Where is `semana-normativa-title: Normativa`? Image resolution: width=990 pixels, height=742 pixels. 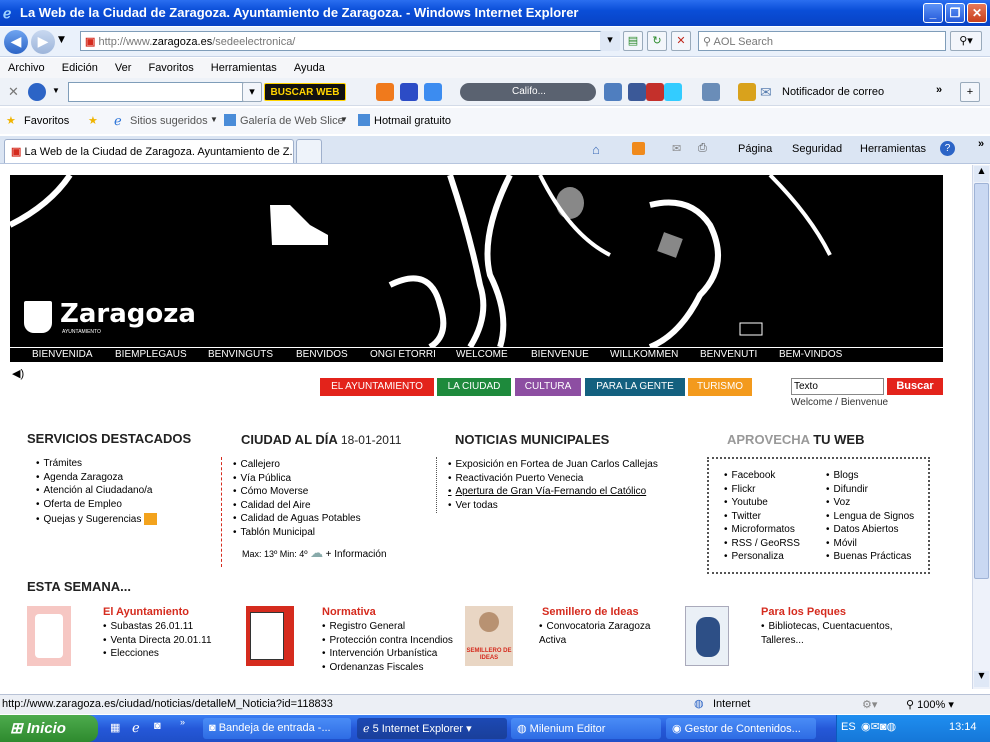
semana-normativa-title: Normativa is located at coordinates (349, 612).